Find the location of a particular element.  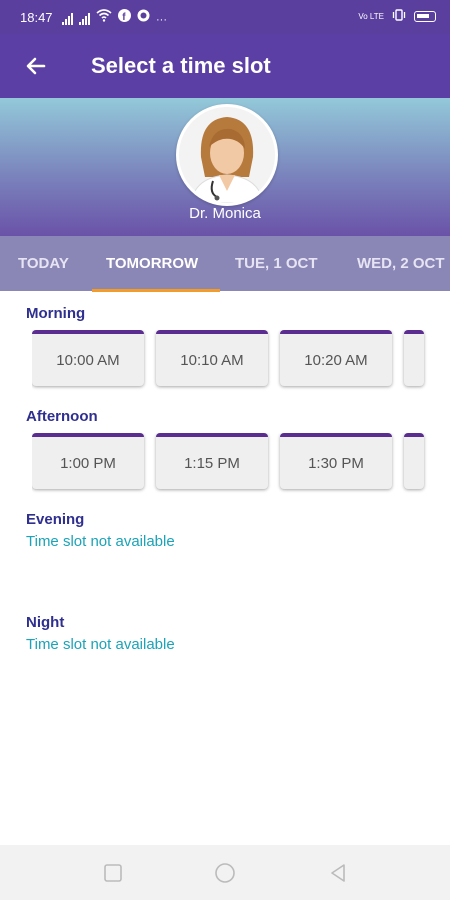

morning-slots: 10:00 AM 10:10 AM 10:20 AM is located at coordinates (241, 361).